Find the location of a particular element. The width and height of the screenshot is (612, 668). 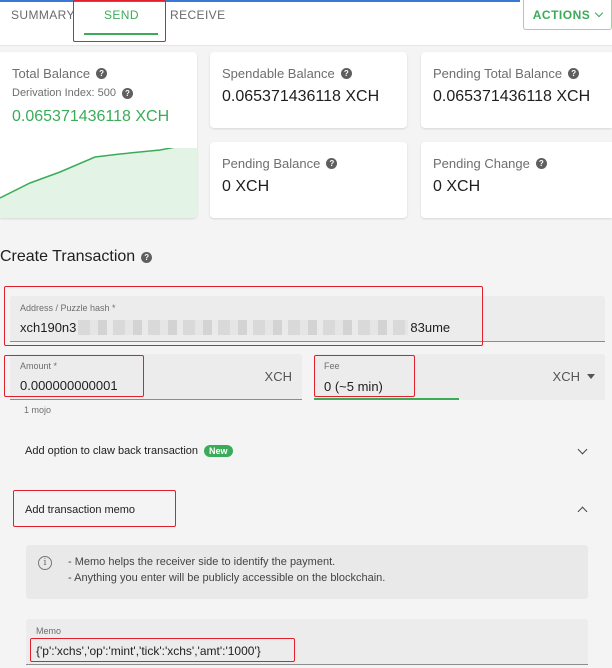

address-value-end: 83ume is located at coordinates (430, 327).